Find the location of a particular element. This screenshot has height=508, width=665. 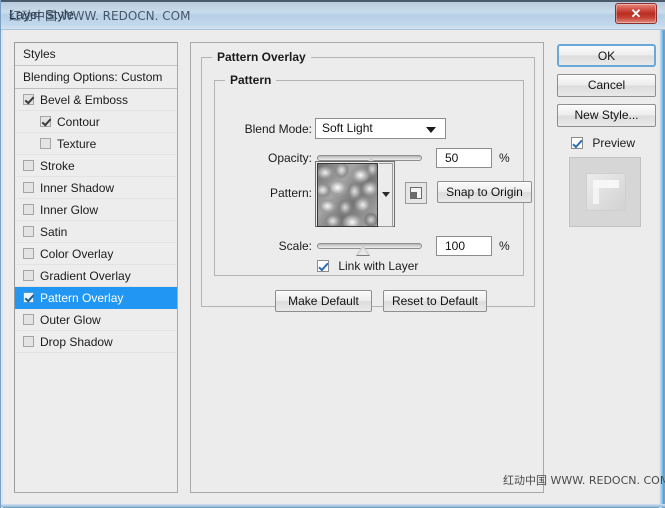

pattern-picker is located at coordinates (355, 194).